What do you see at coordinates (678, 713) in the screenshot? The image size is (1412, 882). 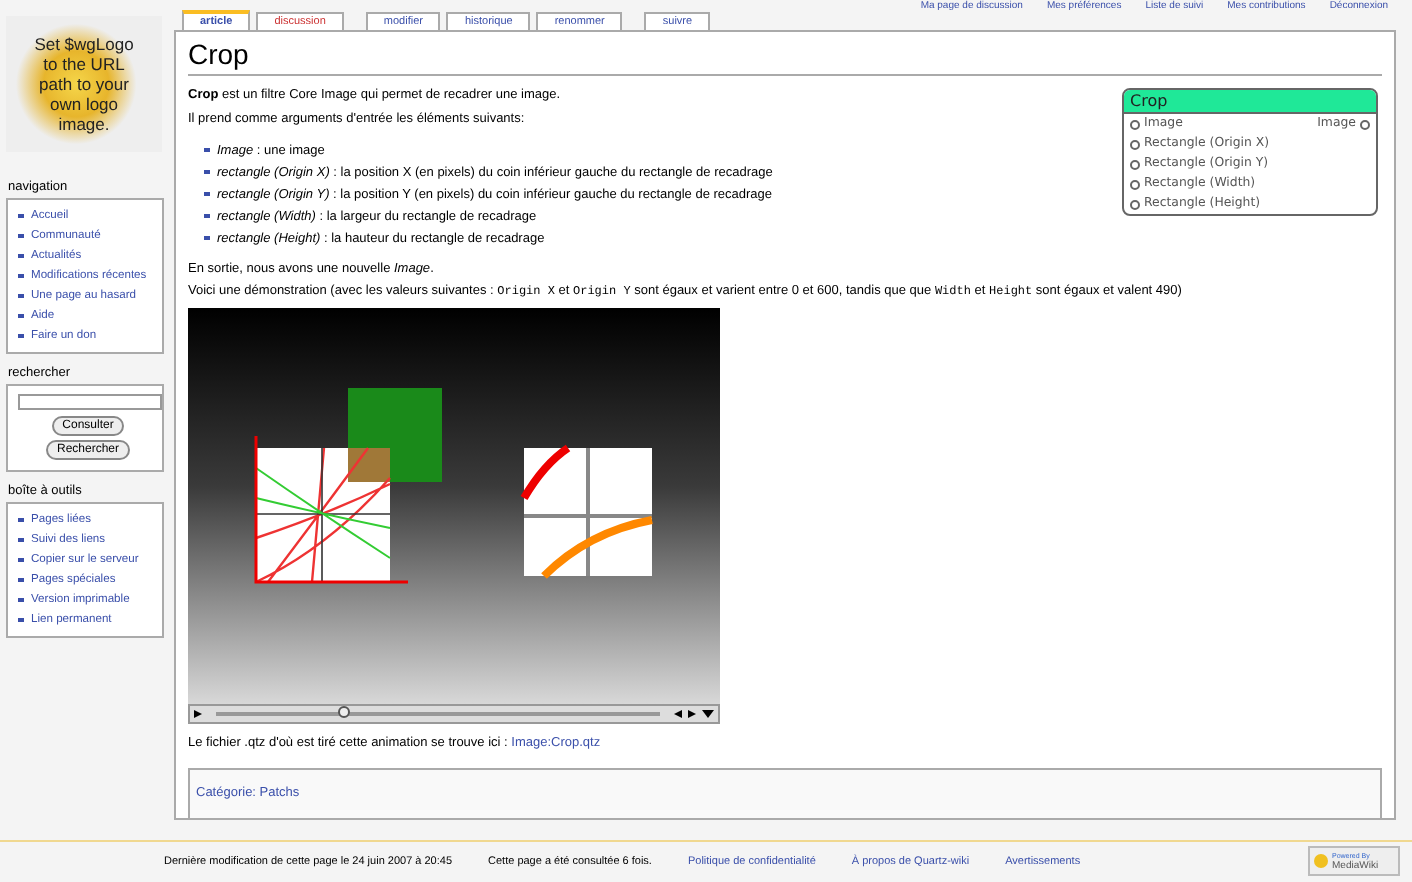 I see `step-back-icon` at bounding box center [678, 713].